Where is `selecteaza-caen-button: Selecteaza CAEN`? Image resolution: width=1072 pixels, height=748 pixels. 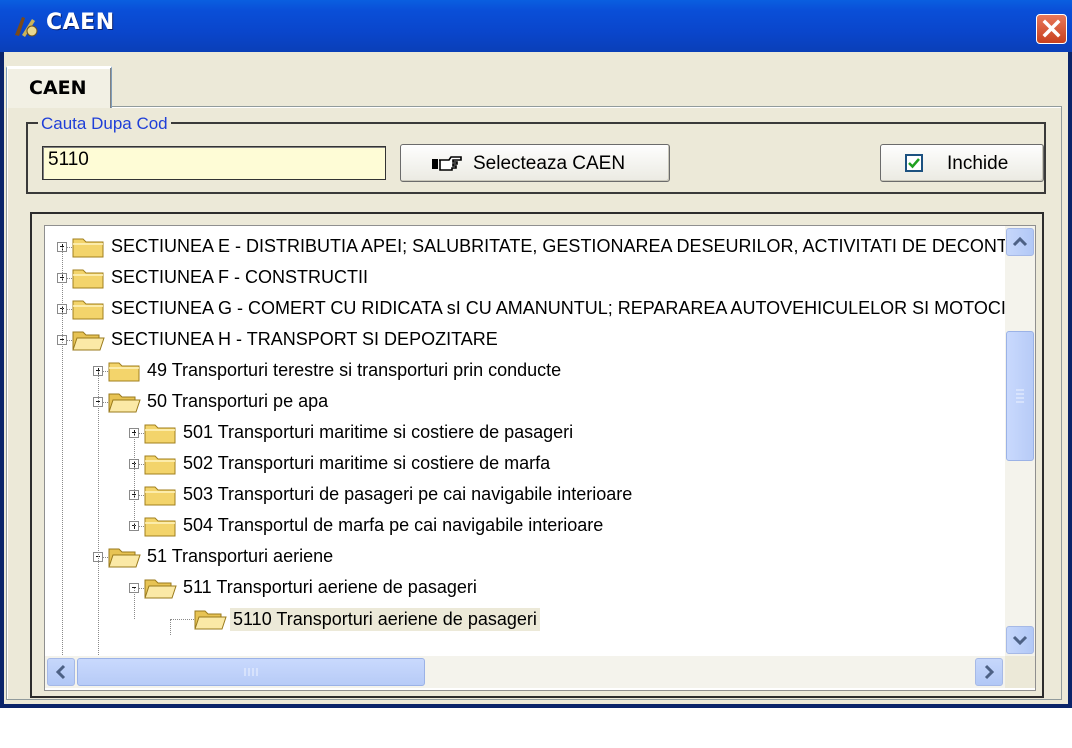 selecteaza-caen-button: Selecteaza CAEN is located at coordinates (535, 163).